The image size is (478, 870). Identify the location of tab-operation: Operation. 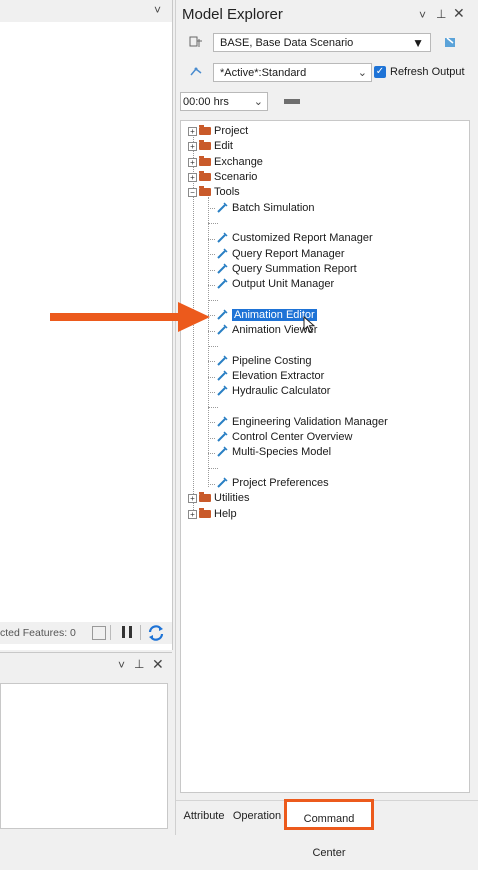
(257, 816).